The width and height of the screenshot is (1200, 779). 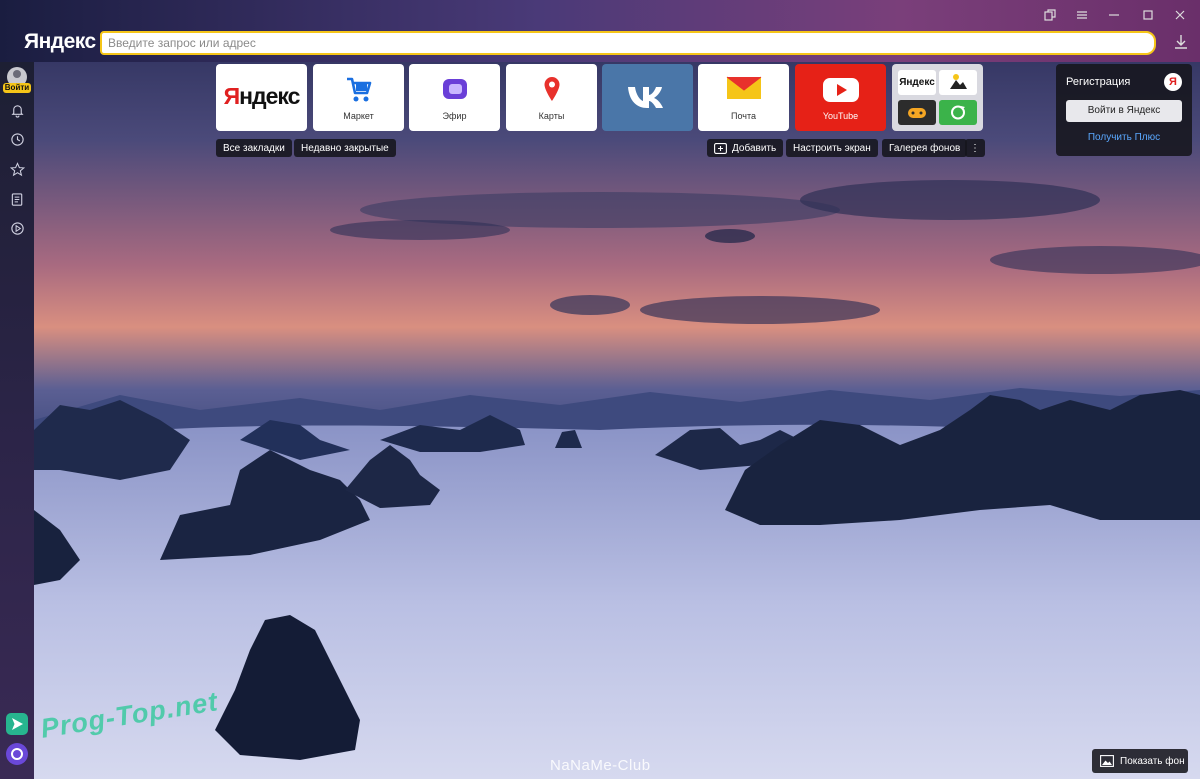 I want to click on bell-icon, so click(x=17, y=110).